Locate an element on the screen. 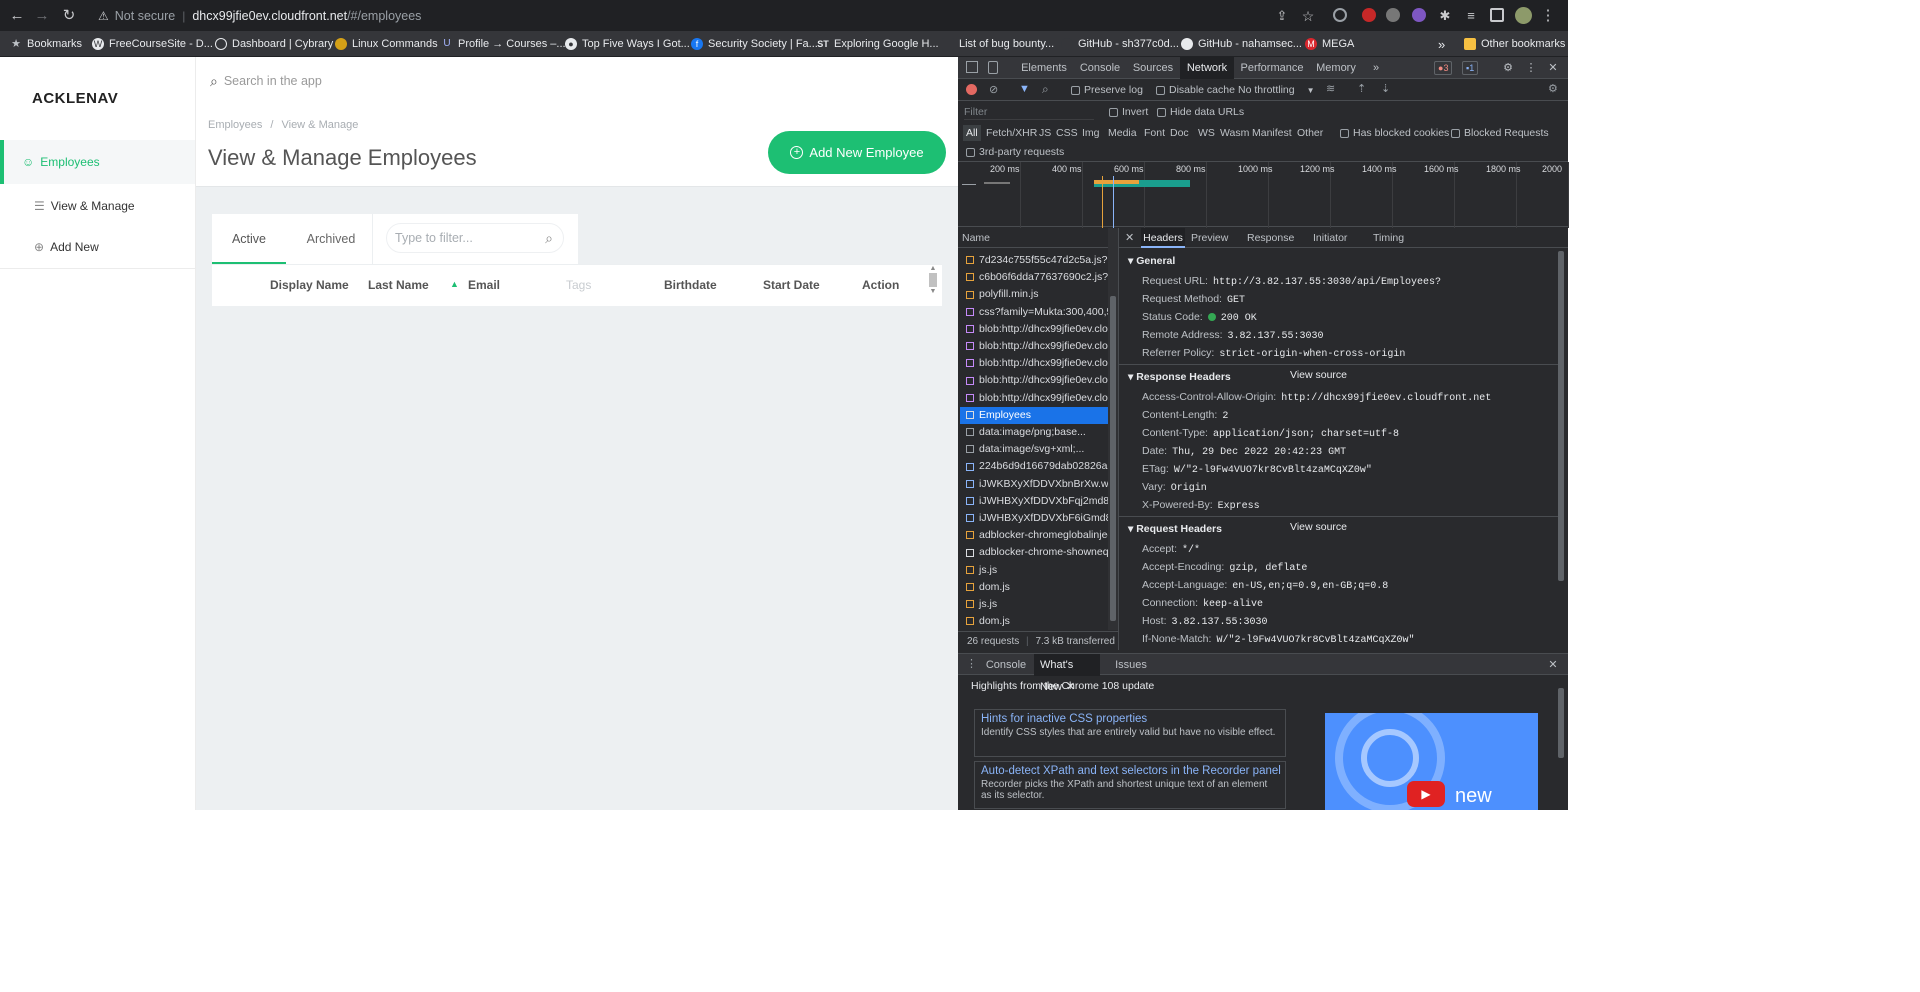 This screenshot has width=1920, height=992. bookmark-item: Dashboard | Cybrary is located at coordinates (274, 44).